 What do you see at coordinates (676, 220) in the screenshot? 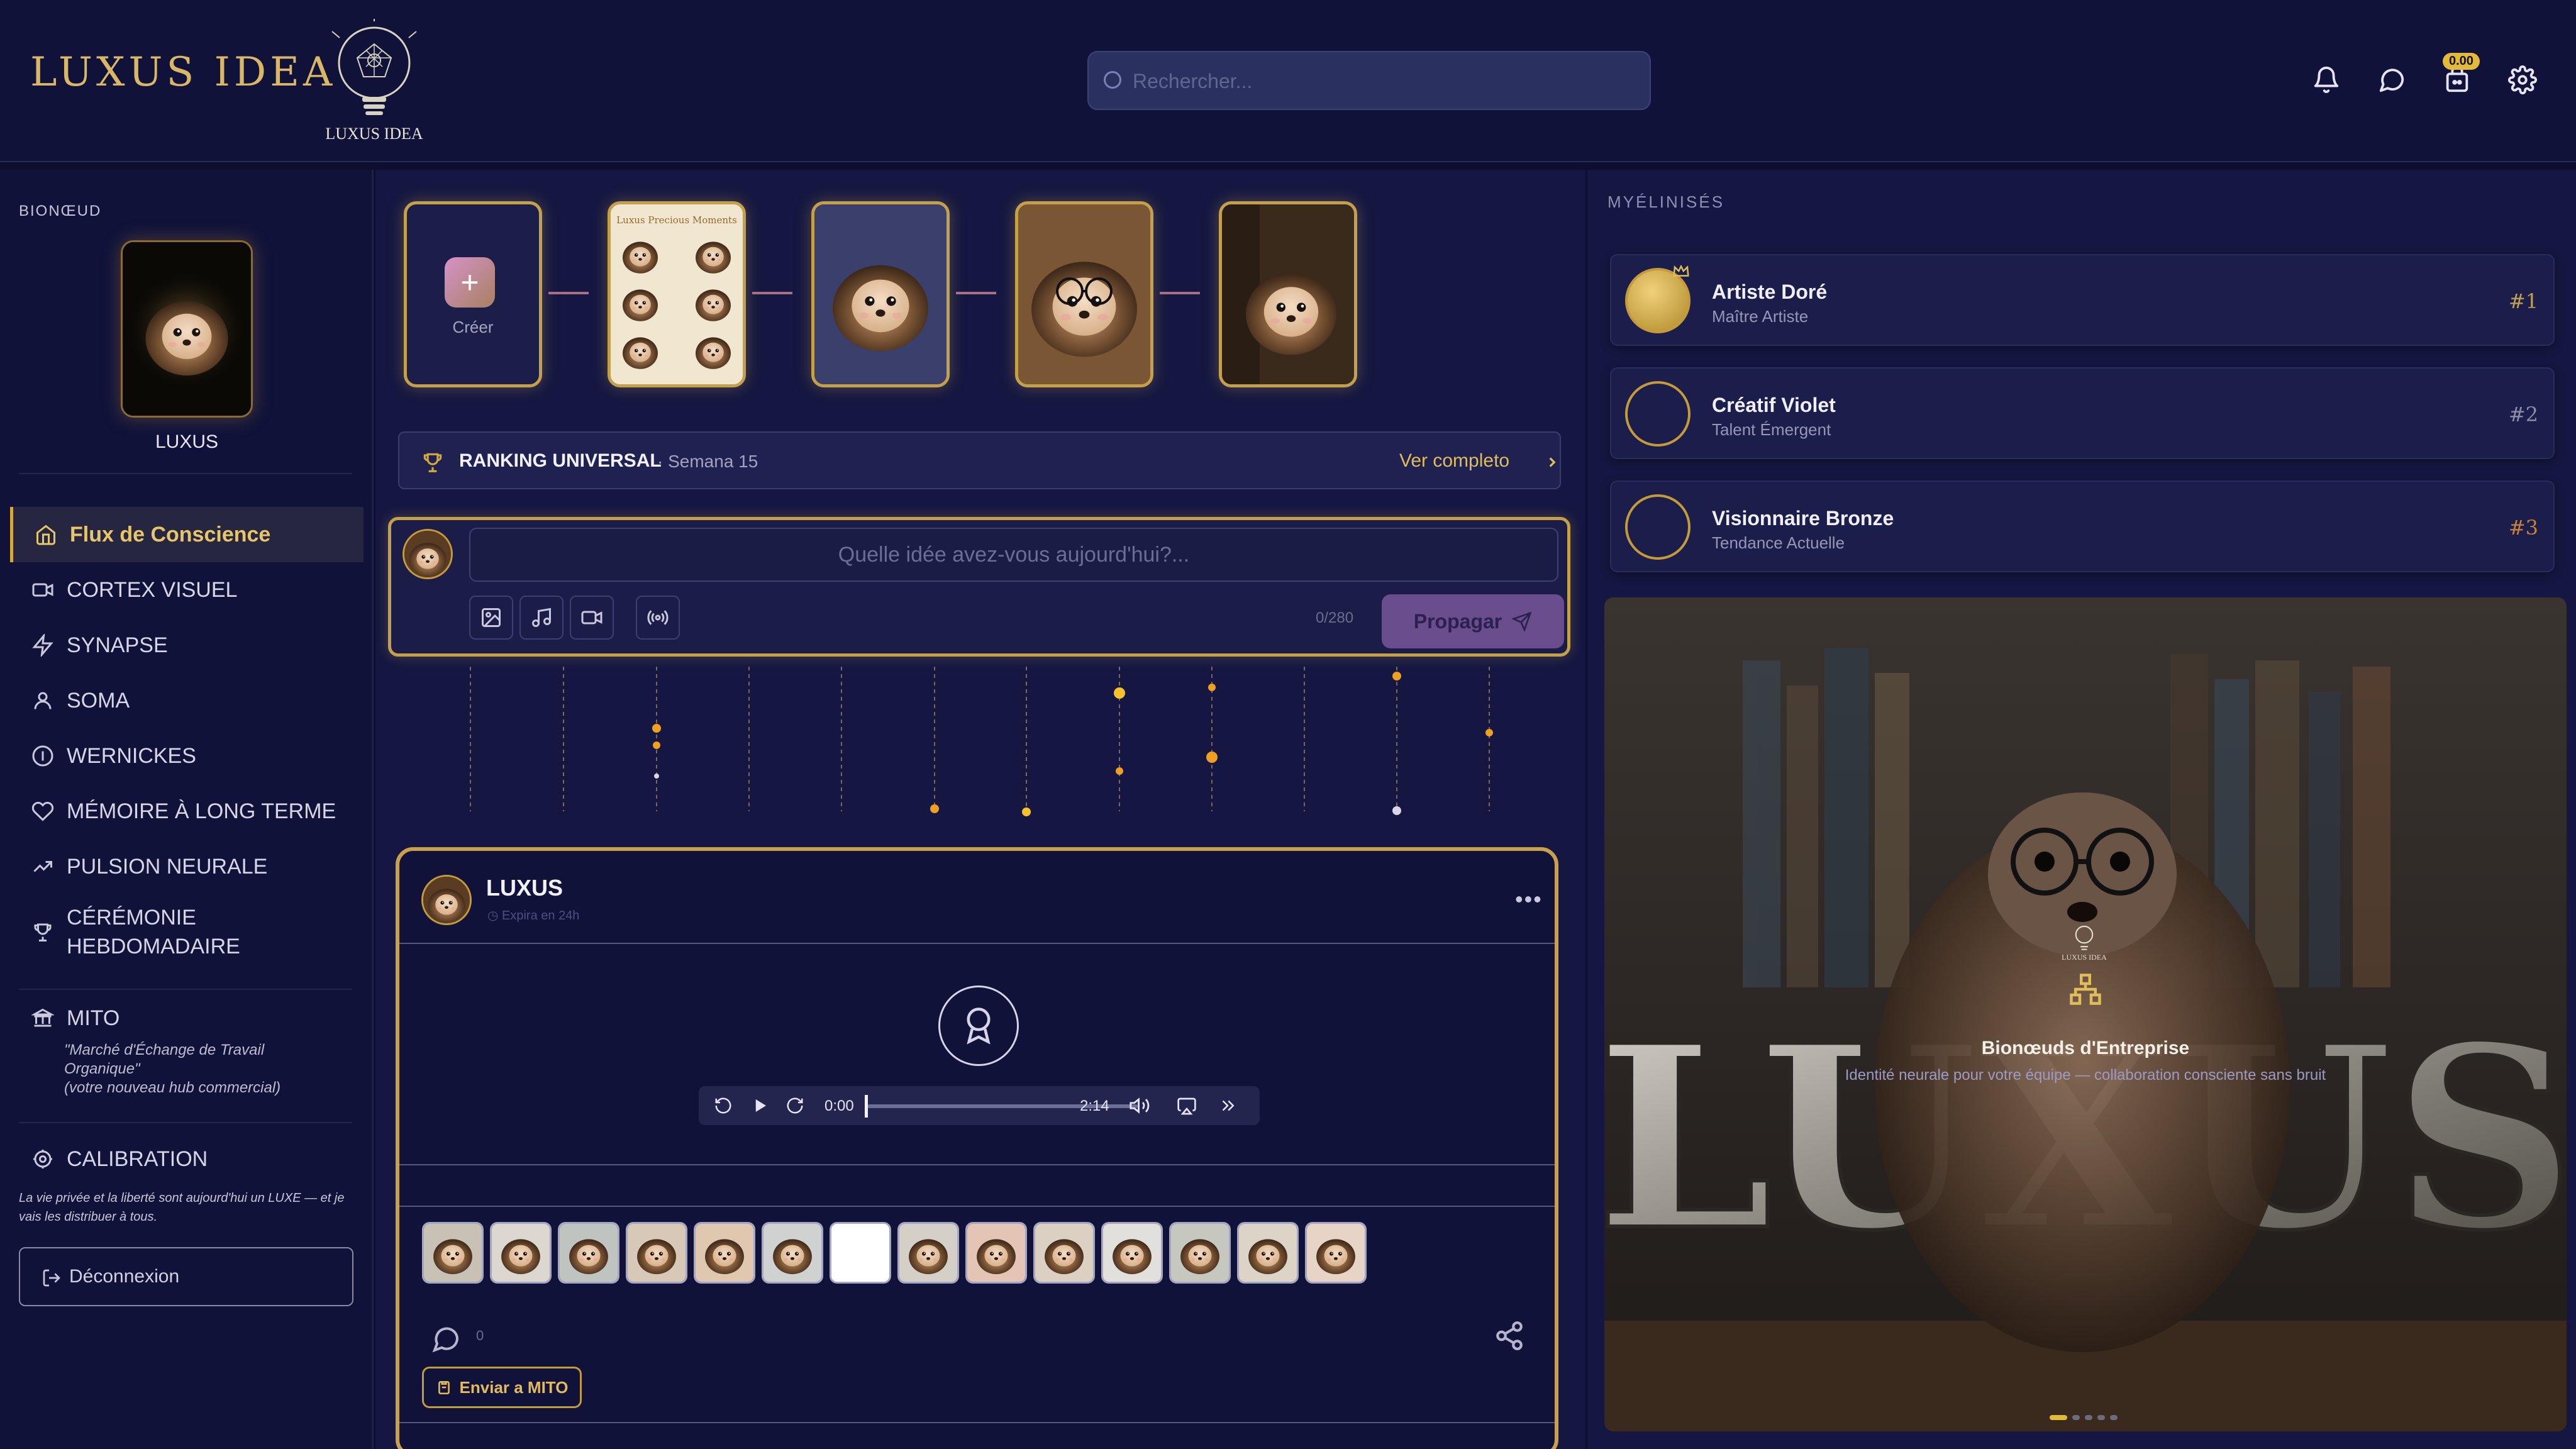
I see `story-banner-text: Luxus Precious Moments` at bounding box center [676, 220].